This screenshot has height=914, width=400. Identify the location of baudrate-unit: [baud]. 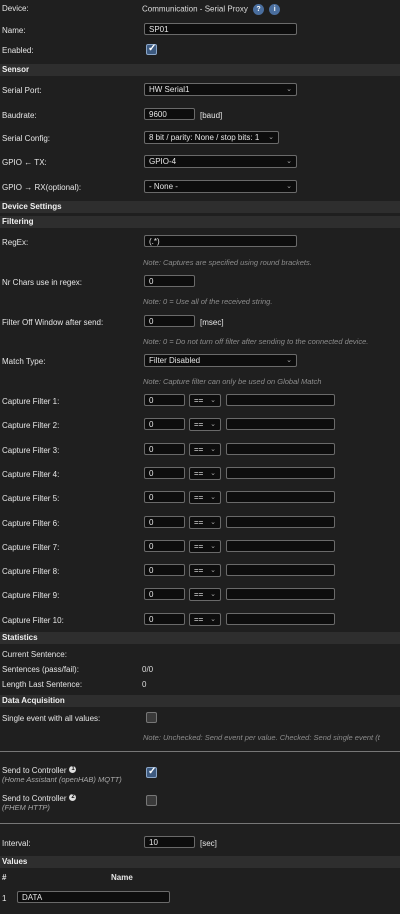
(211, 115).